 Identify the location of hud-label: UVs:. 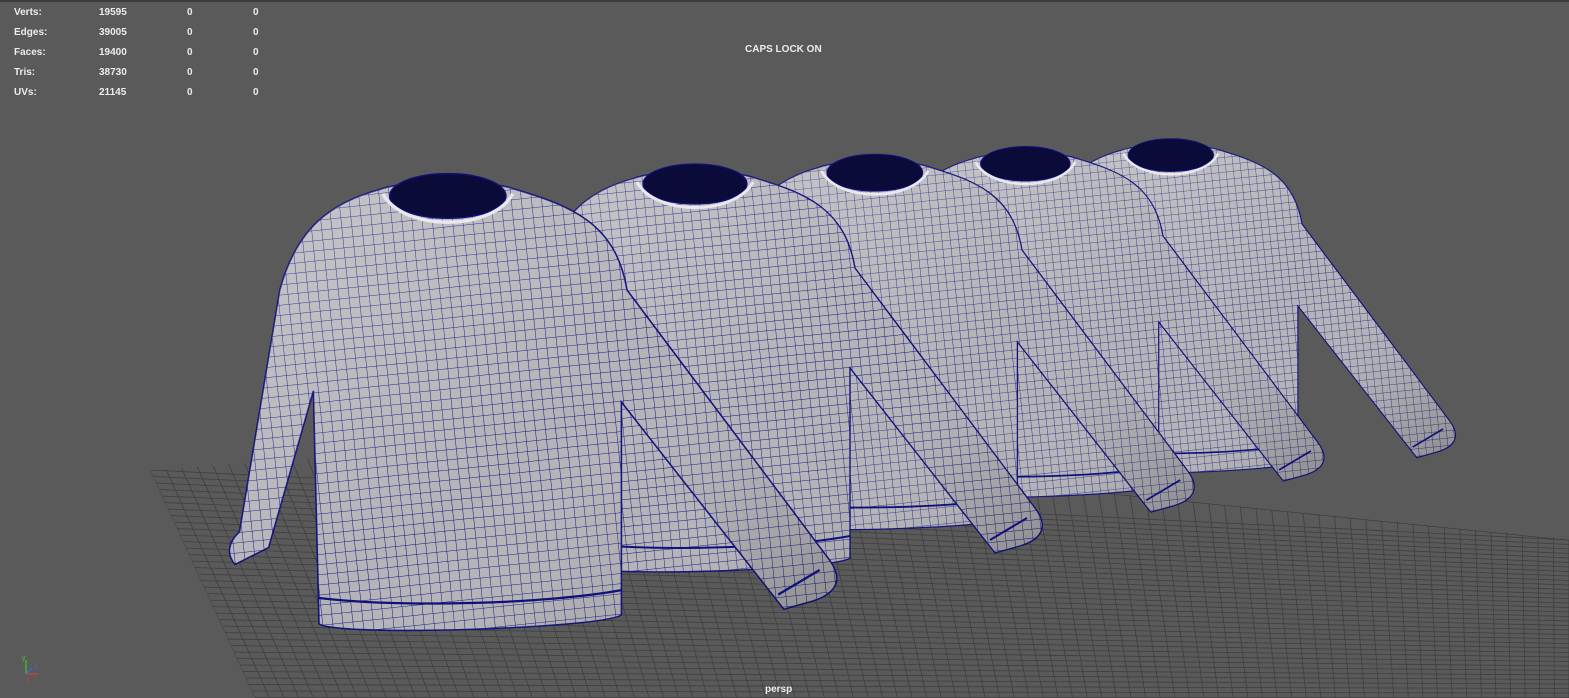
(25, 92).